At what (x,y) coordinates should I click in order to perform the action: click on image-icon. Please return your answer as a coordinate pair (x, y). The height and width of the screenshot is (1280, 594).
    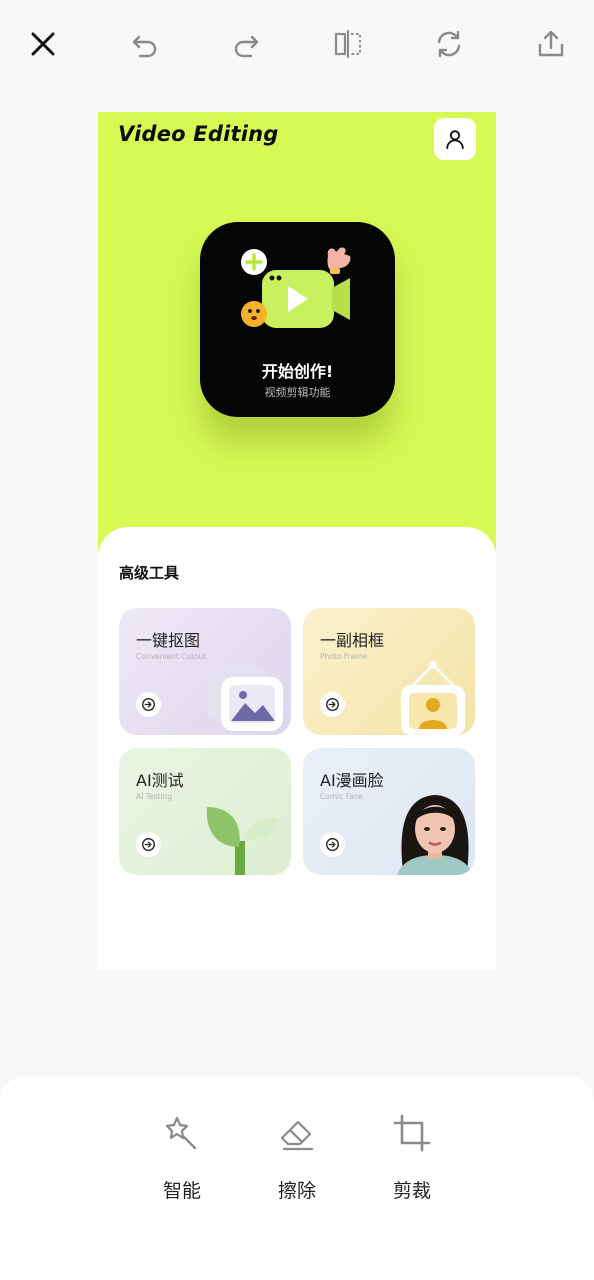
    Looking at the image, I should click on (245, 698).